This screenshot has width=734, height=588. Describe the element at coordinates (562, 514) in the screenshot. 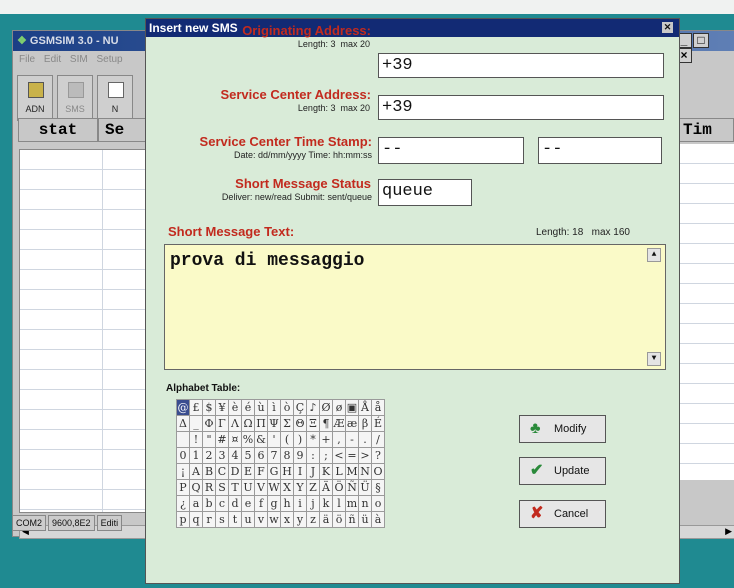

I see `cancel-button: ✘ Cancel` at that location.